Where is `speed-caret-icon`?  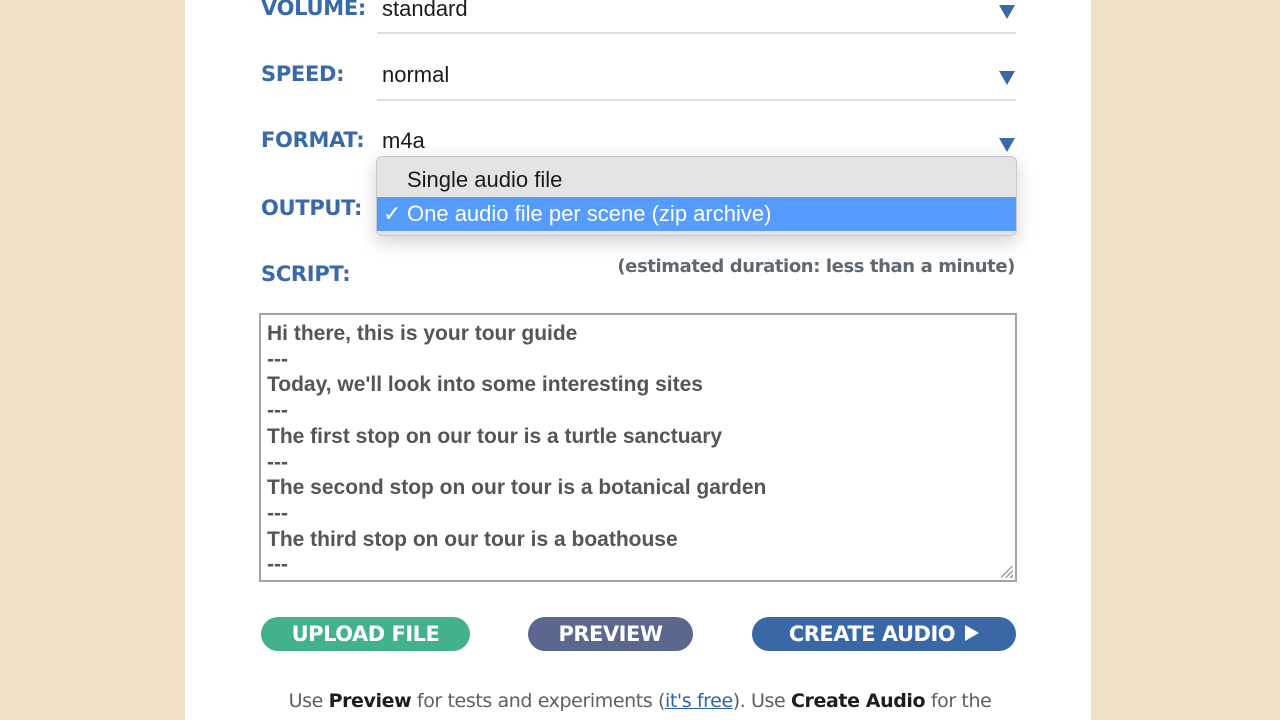
speed-caret-icon is located at coordinates (1007, 78).